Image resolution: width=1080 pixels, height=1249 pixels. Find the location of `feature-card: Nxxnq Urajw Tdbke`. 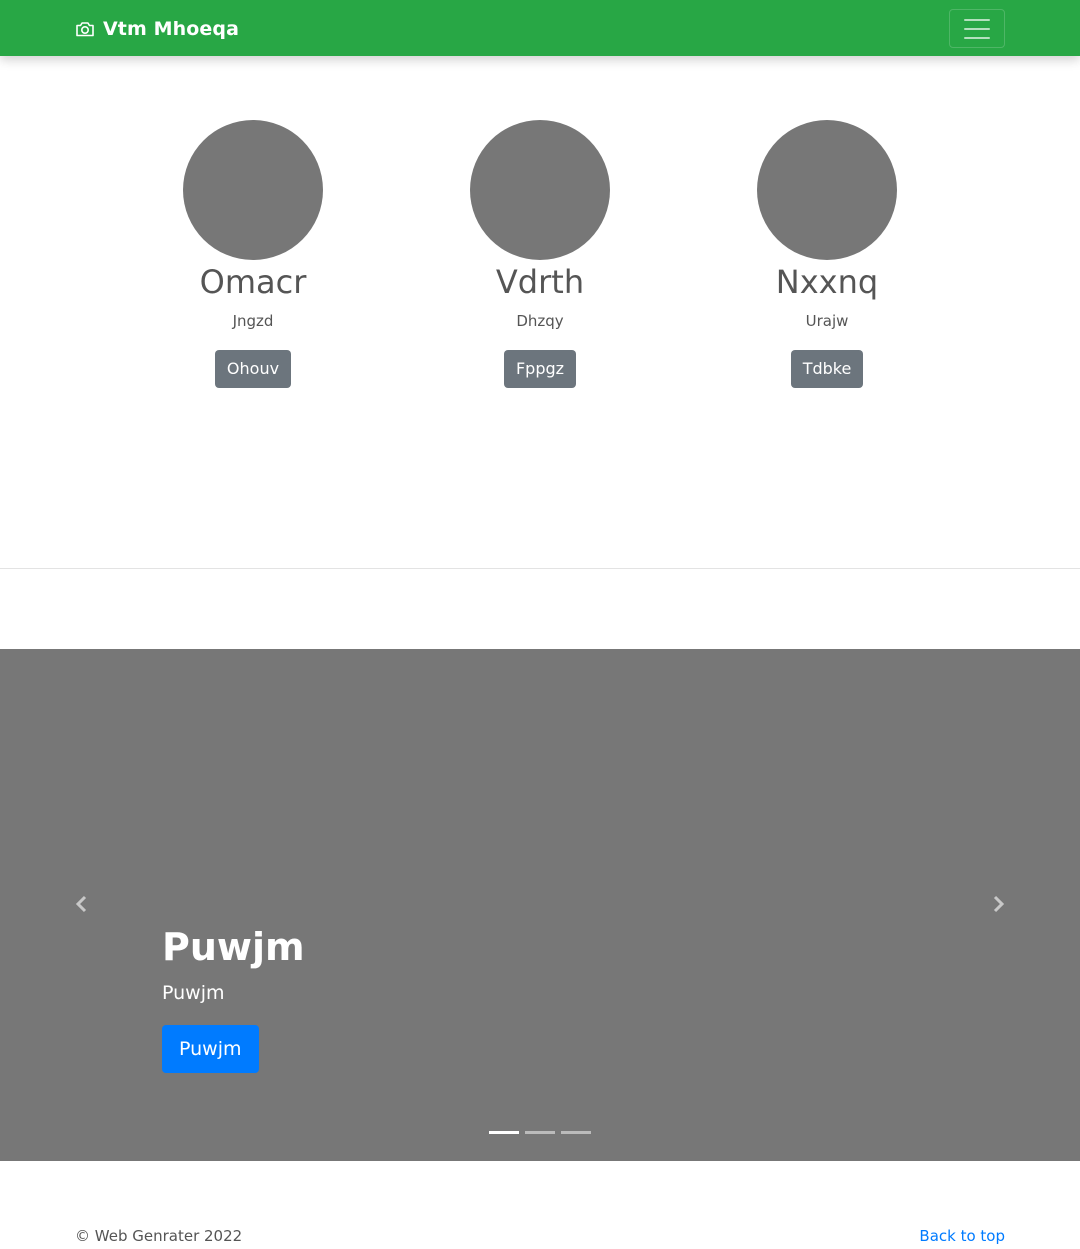

feature-card: Nxxnq Urajw Tdbke is located at coordinates (827, 254).